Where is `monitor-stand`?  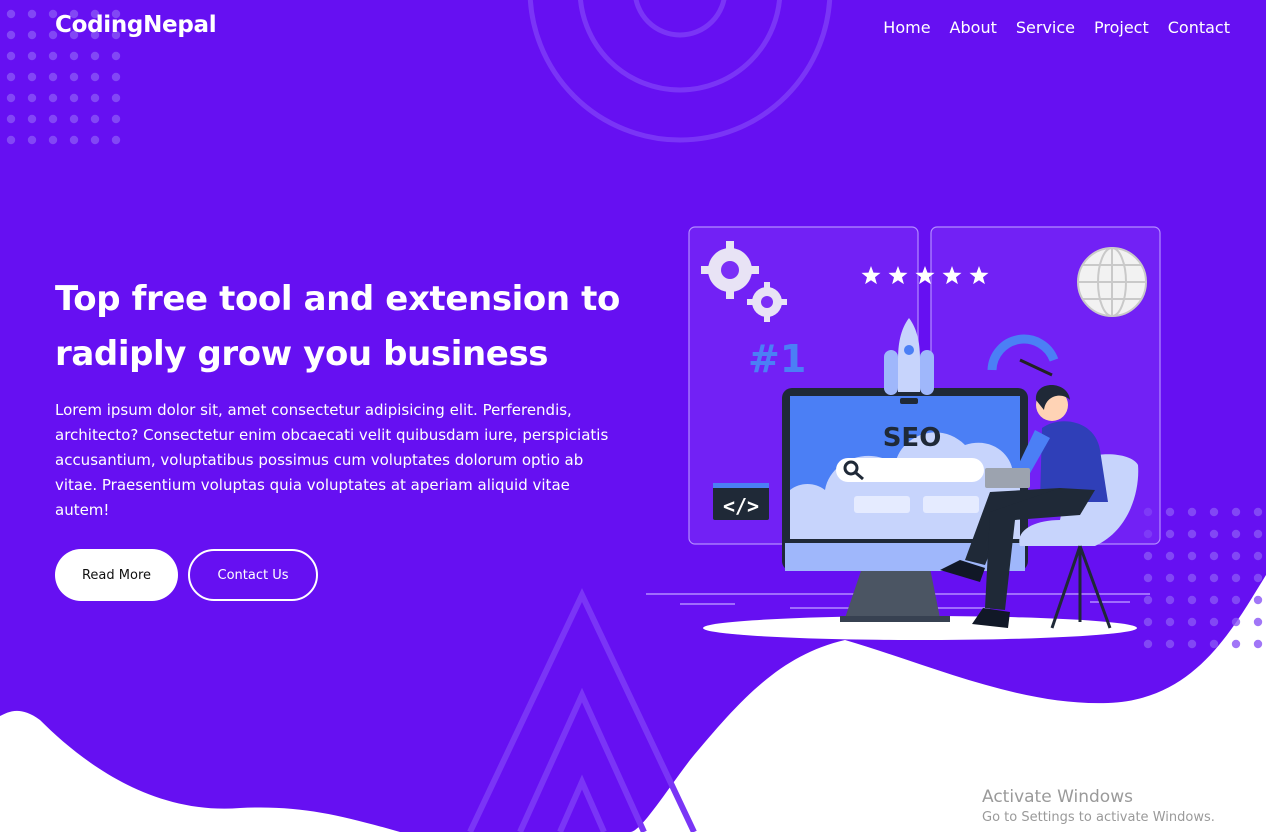
monitor-stand is located at coordinates (892, 593).